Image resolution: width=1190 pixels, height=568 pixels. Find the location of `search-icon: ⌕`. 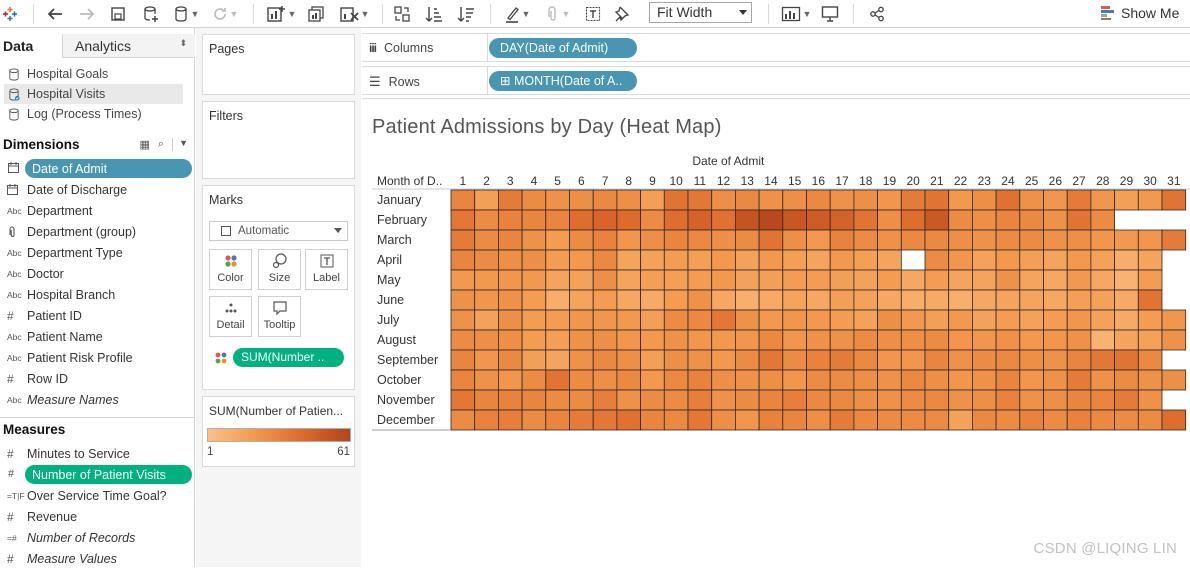

search-icon: ⌕ is located at coordinates (161, 144).